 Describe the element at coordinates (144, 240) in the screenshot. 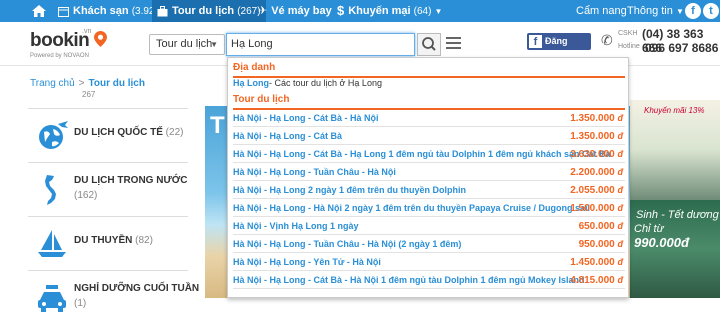

I see `sidebar-count-cruise: (82)` at that location.